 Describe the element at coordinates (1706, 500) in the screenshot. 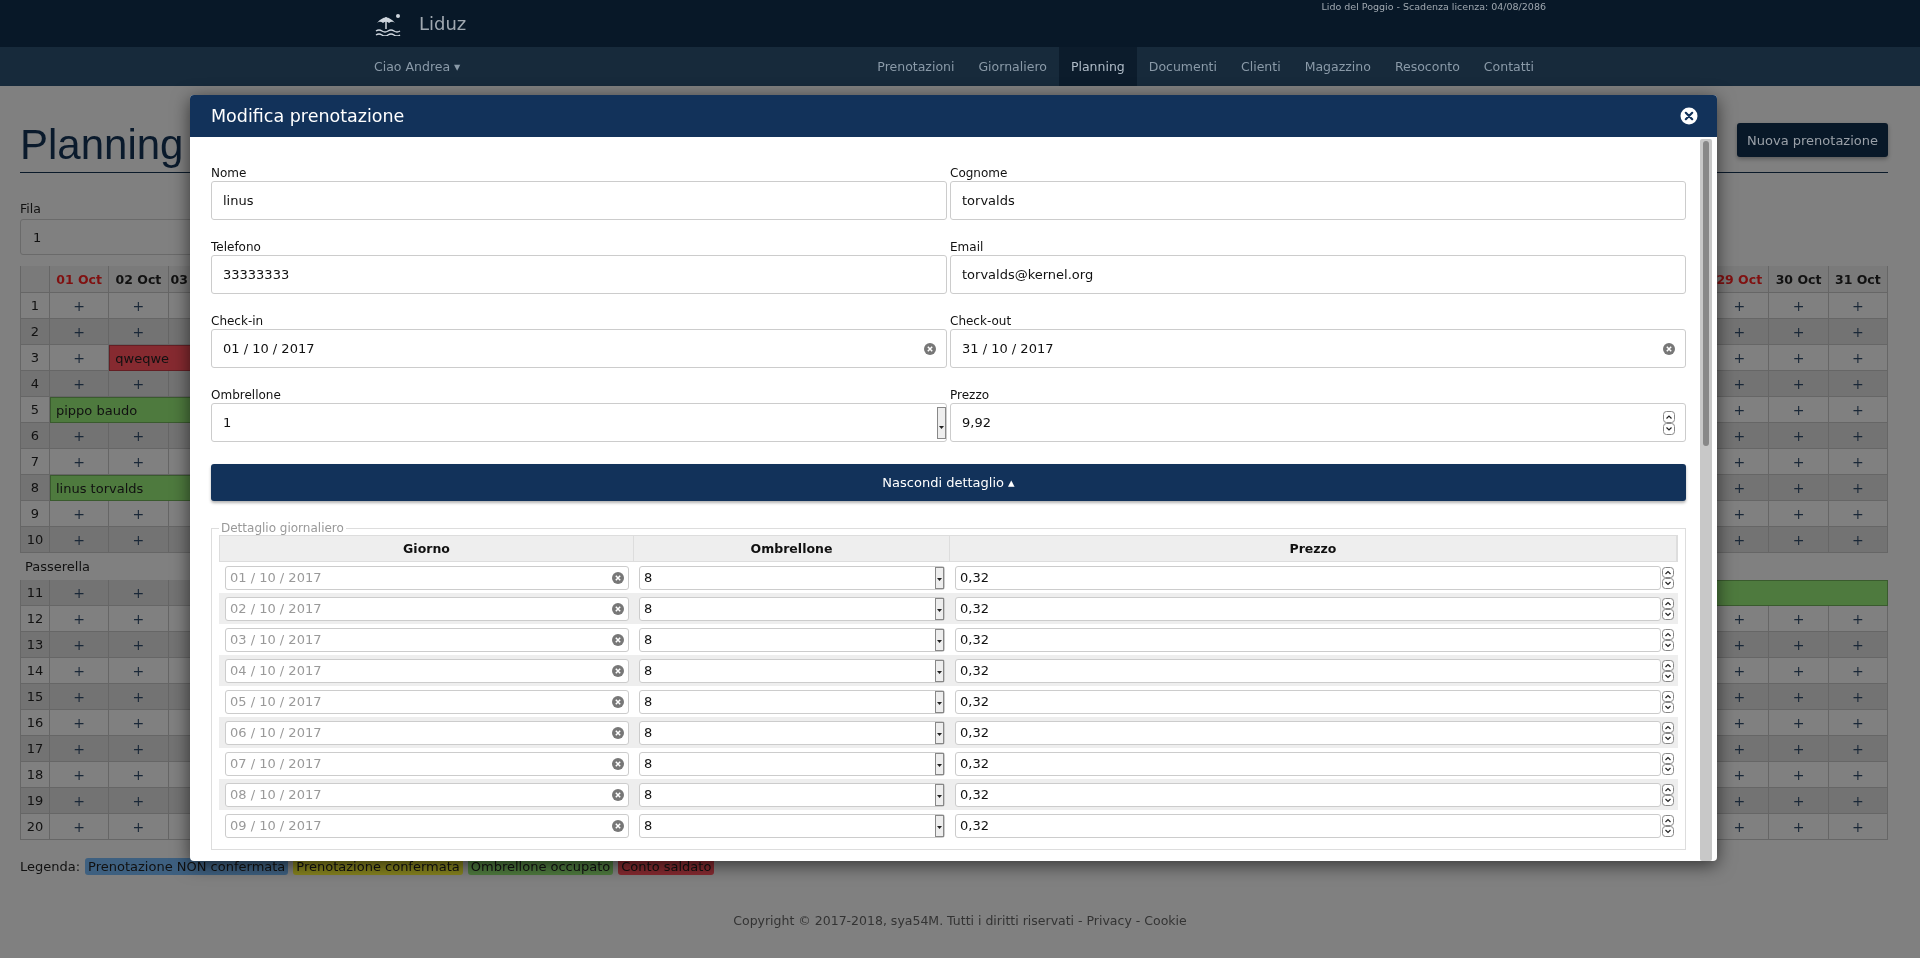

I see `scrollbar` at that location.